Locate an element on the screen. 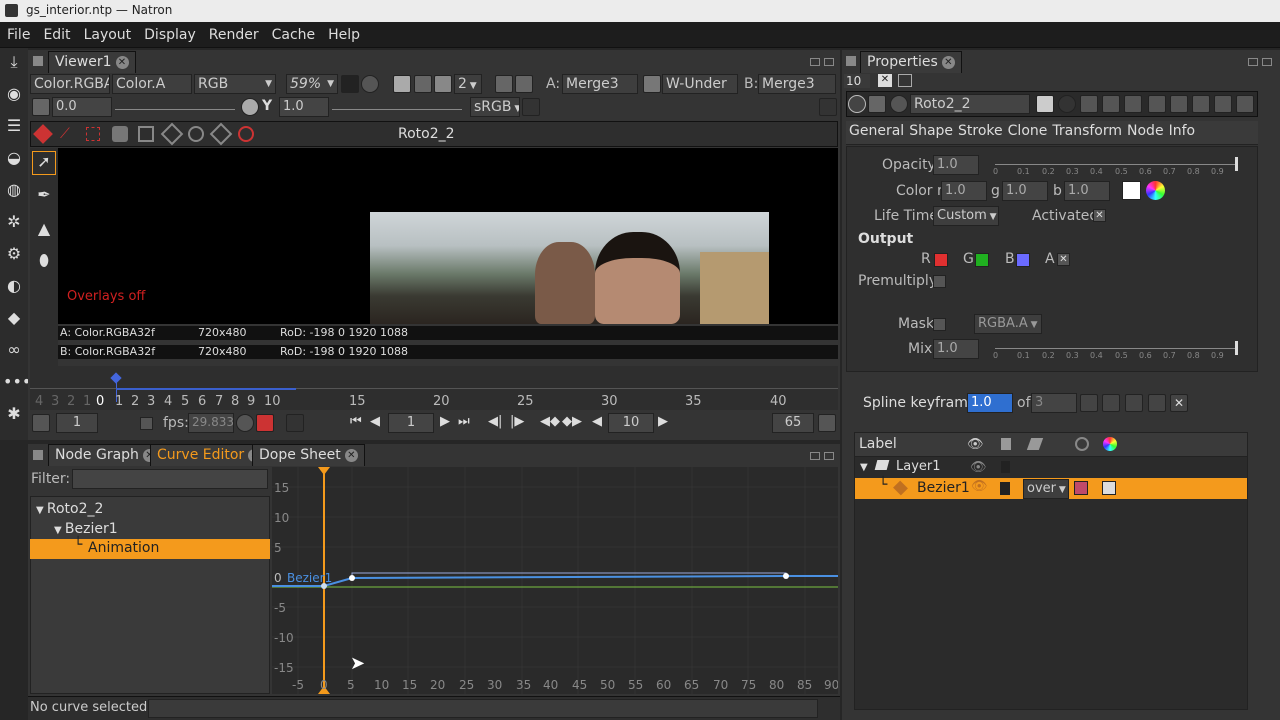  playback-lock-icon is located at coordinates (295, 423).